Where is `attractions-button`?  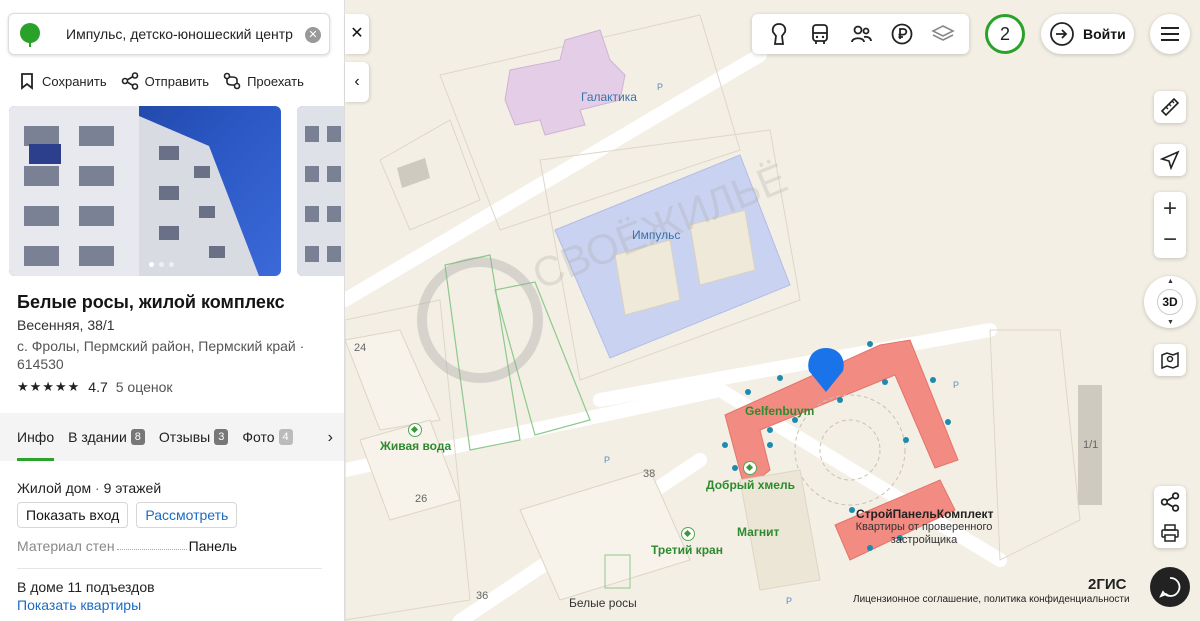
attractions-button is located at coordinates (779, 34).